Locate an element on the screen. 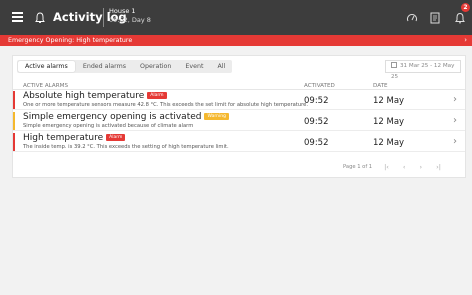 The height and width of the screenshot is (295, 472). bell-icon is located at coordinates (40, 17).